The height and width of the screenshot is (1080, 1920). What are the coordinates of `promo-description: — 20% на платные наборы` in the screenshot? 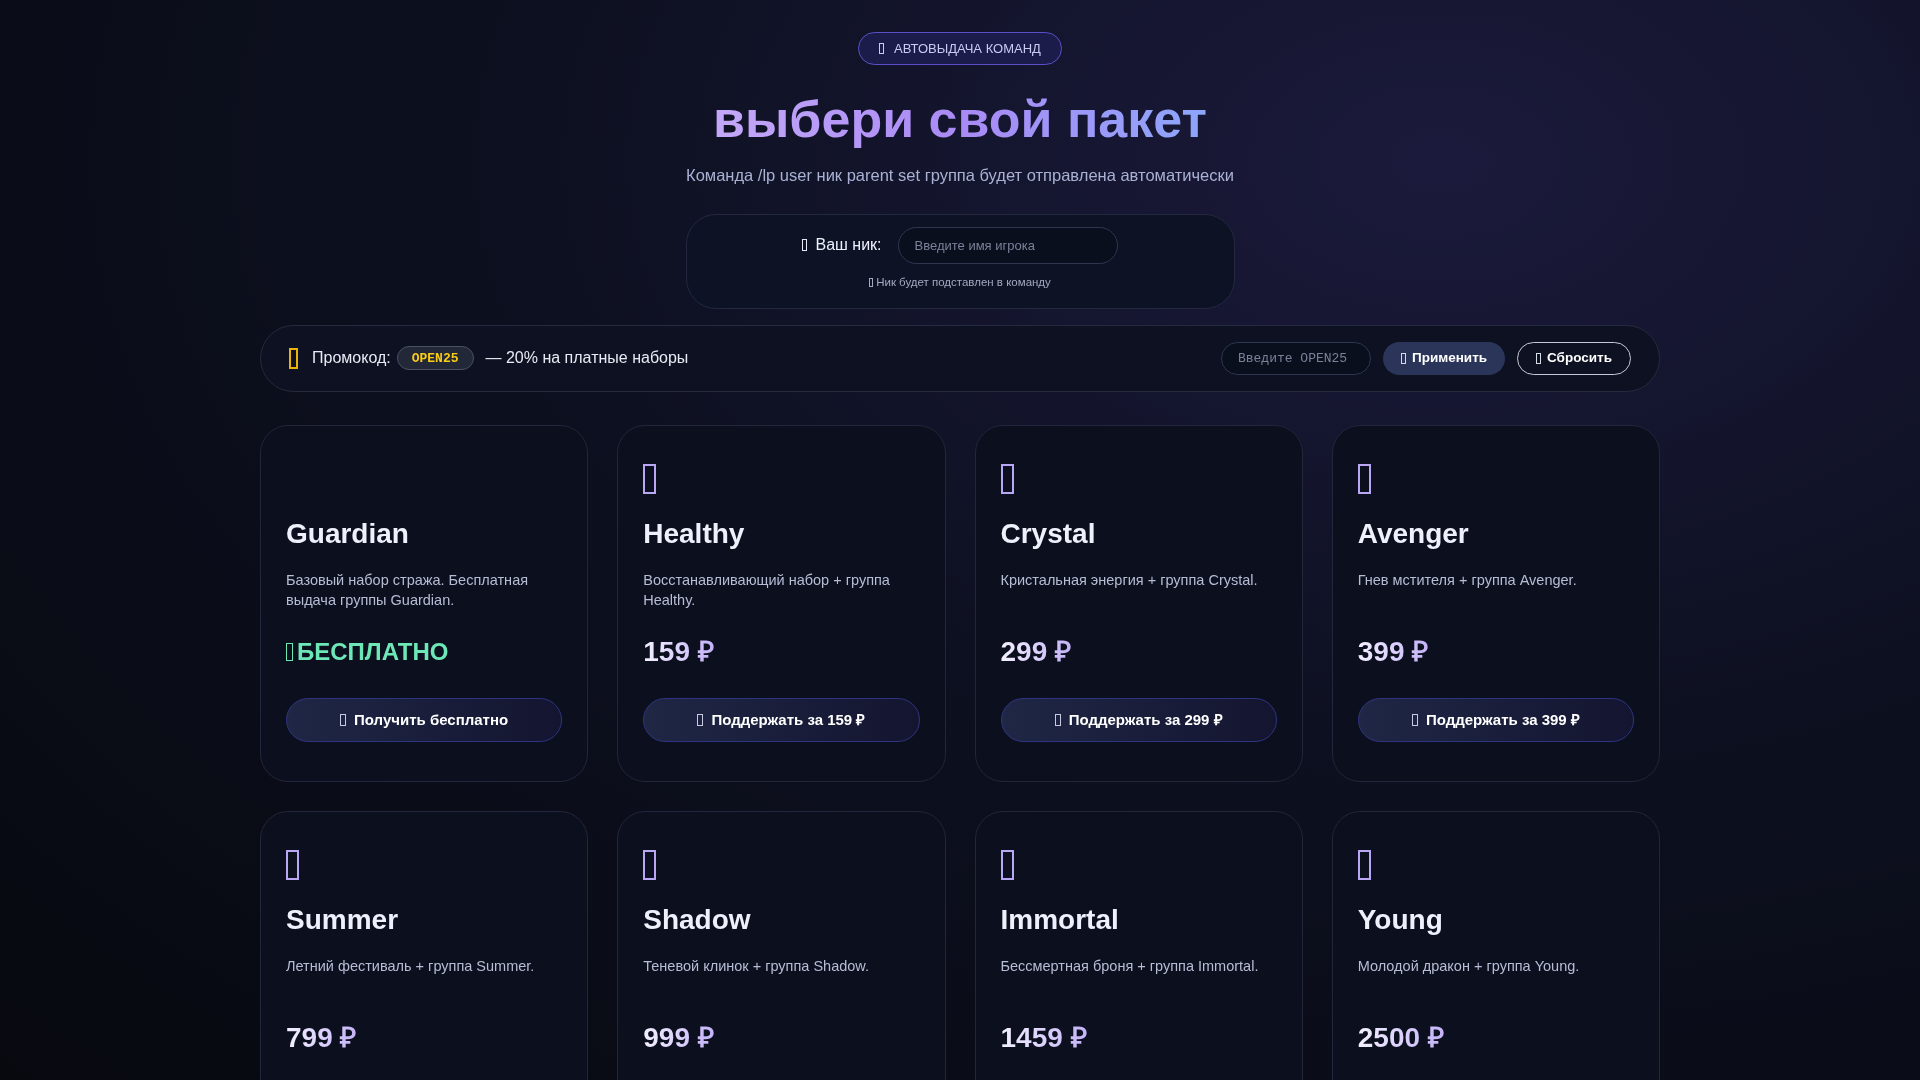 It's located at (587, 358).